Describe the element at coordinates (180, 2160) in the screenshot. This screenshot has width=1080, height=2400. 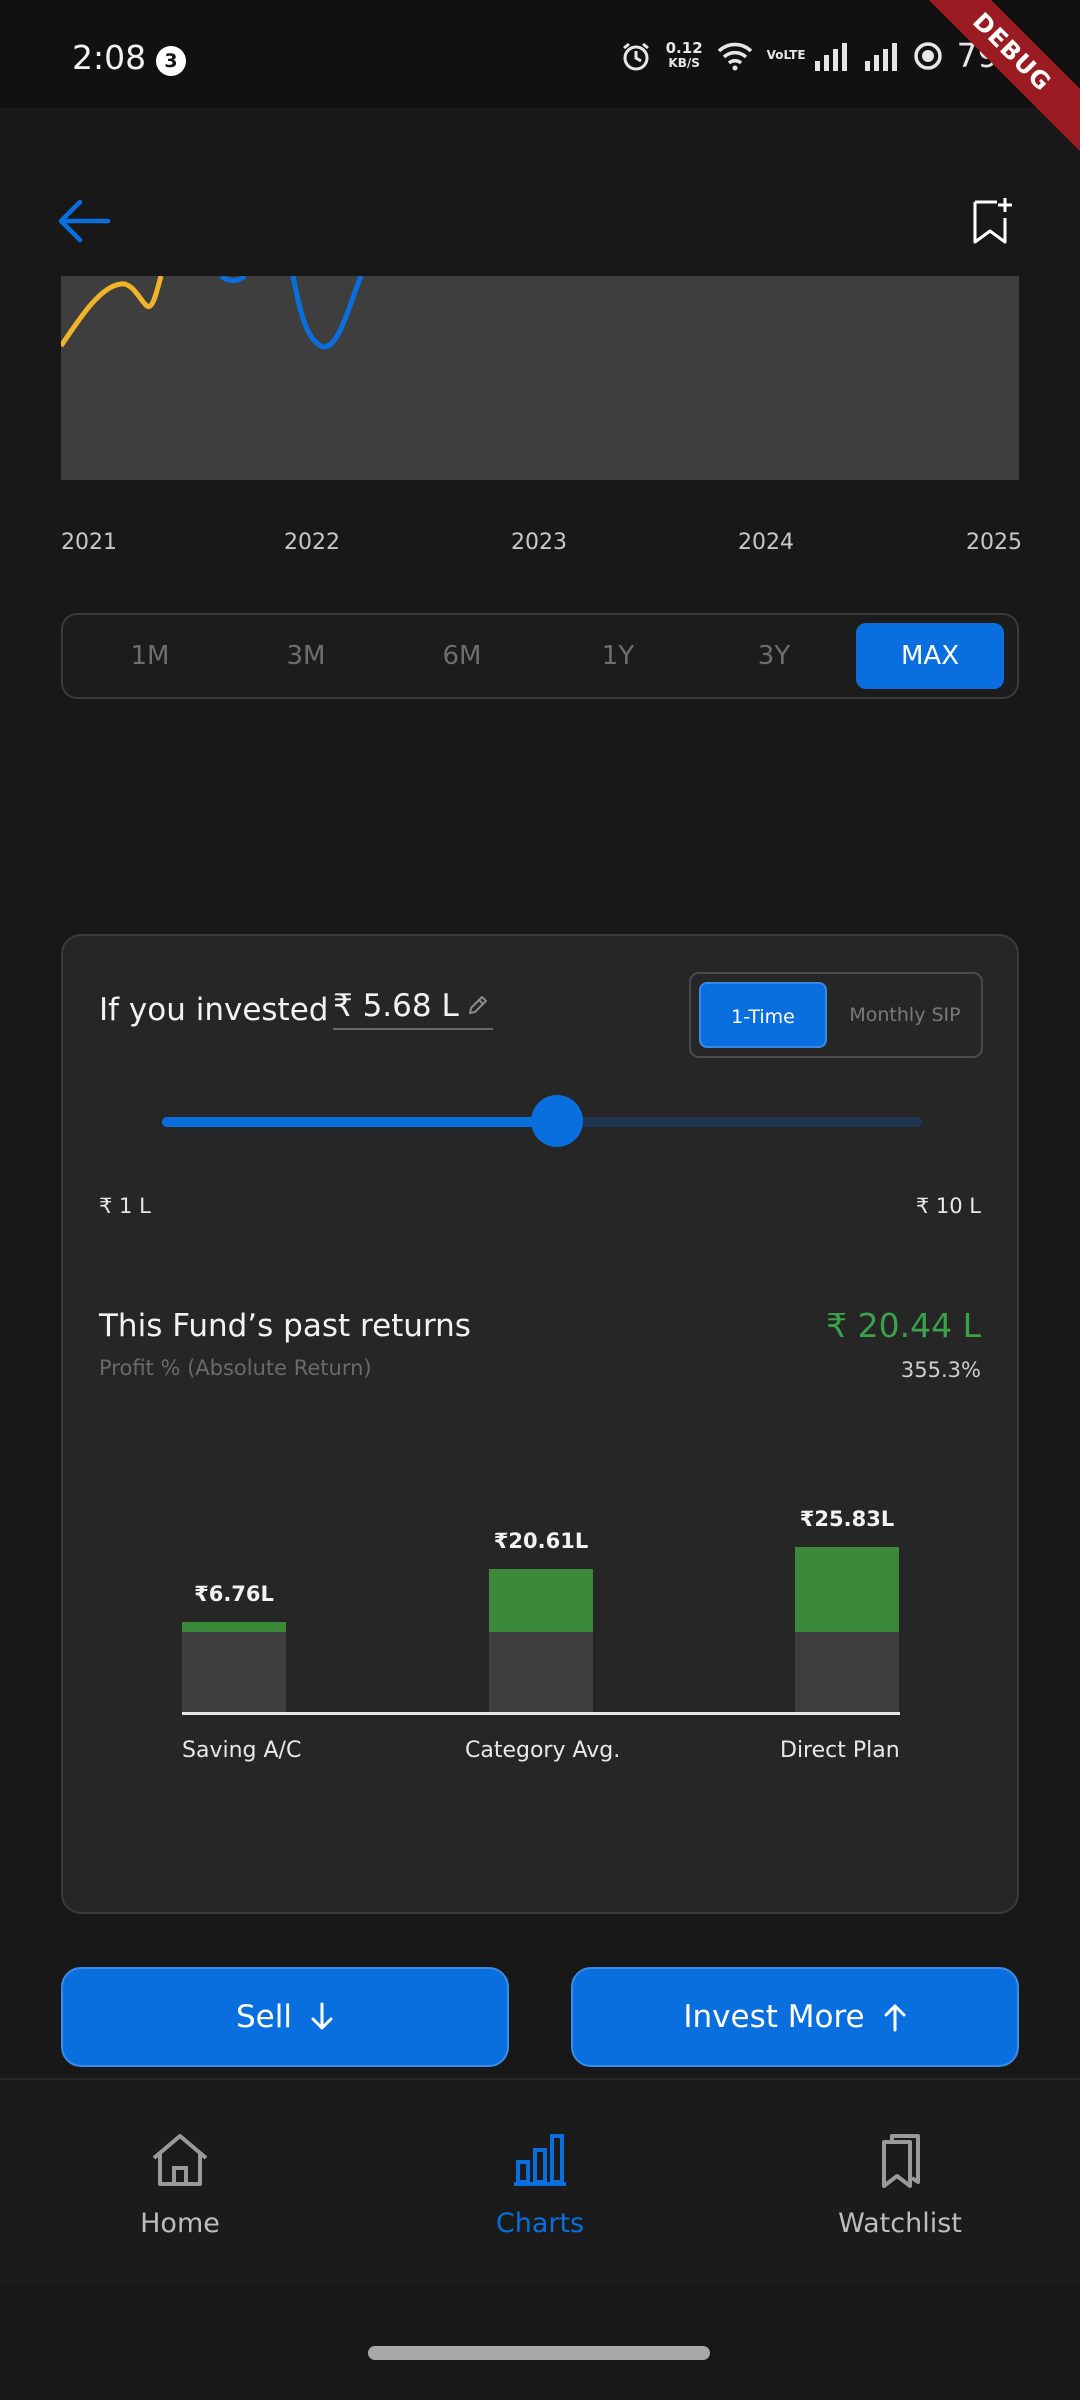
I see `home-icon` at that location.